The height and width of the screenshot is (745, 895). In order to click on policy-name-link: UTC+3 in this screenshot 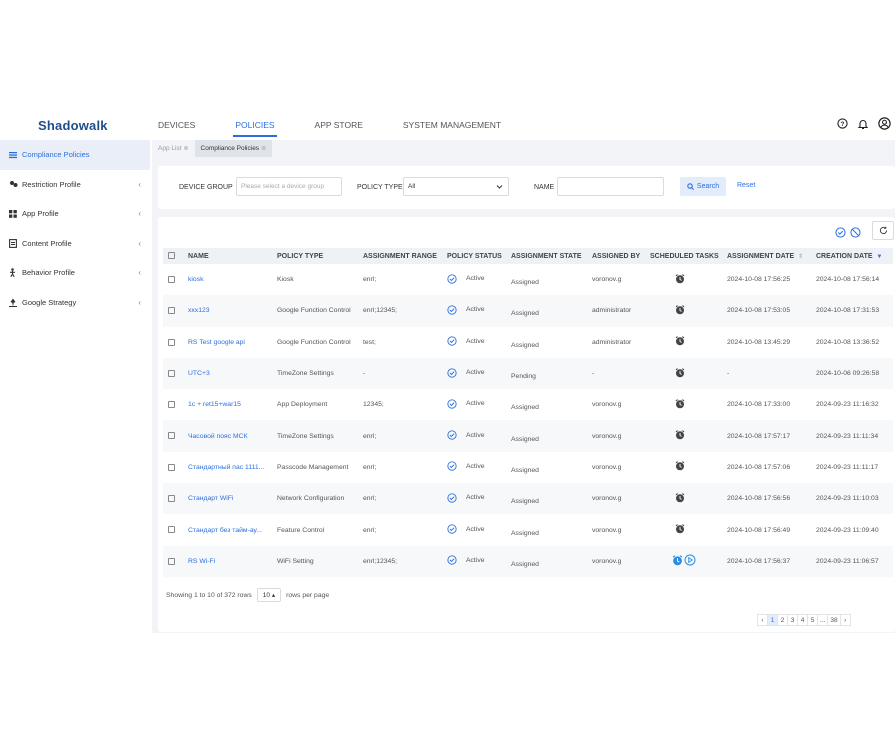, I will do `click(227, 373)`.